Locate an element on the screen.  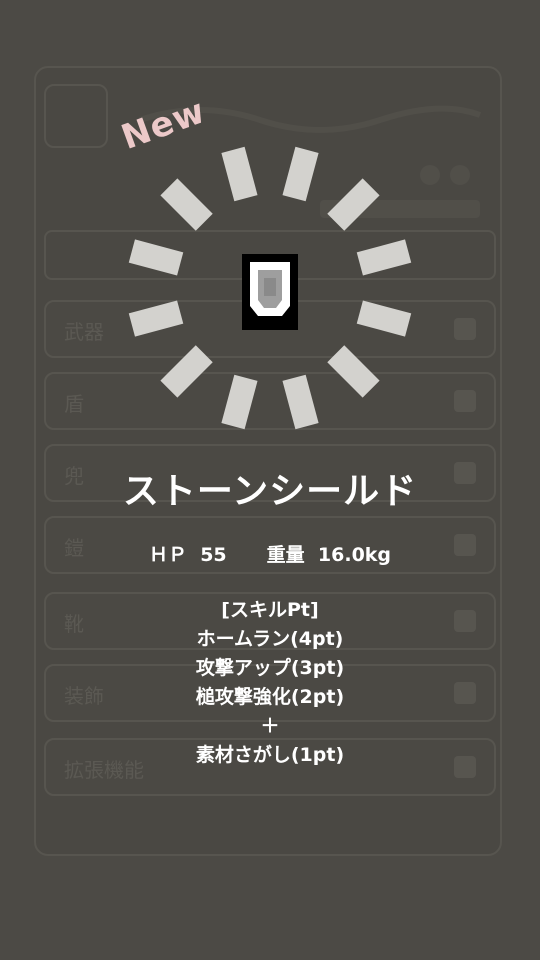
skill-line: 攻撃アップ(3pt) is located at coordinates (270, 668).